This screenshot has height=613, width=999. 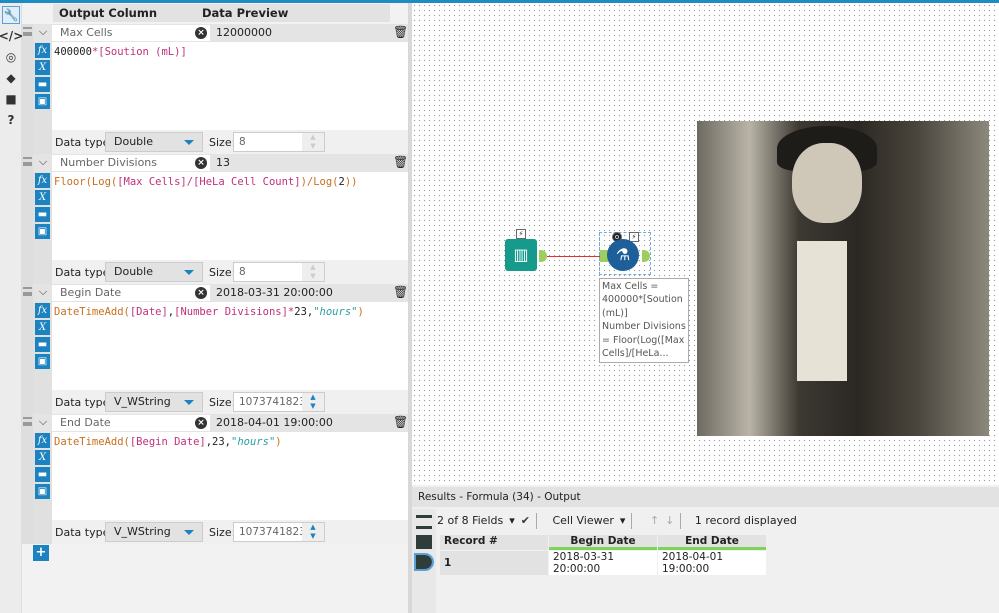 I want to click on input-tool-book-icon: ▥, so click(x=521, y=255).